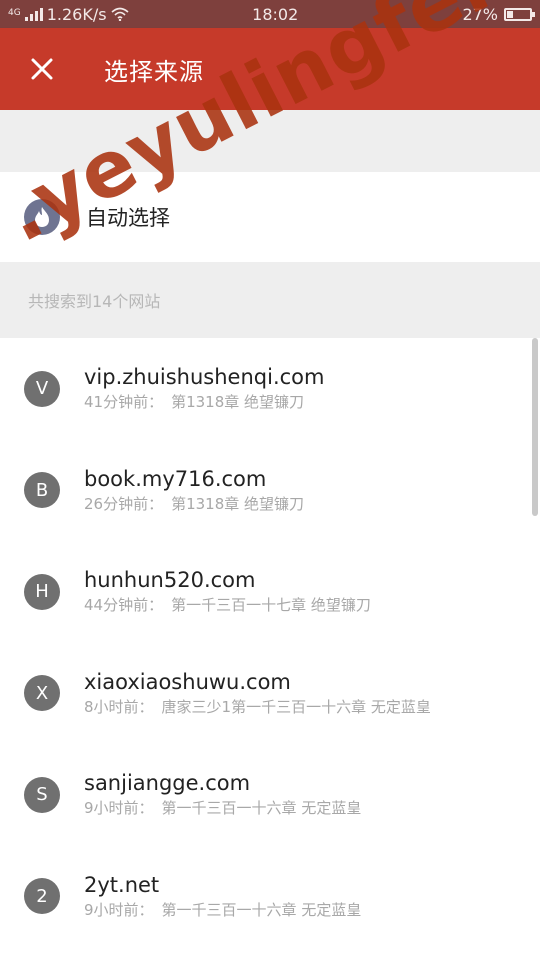 The image size is (540, 960). What do you see at coordinates (119, 706) in the screenshot?
I see `source-time: 8小时前：` at bounding box center [119, 706].